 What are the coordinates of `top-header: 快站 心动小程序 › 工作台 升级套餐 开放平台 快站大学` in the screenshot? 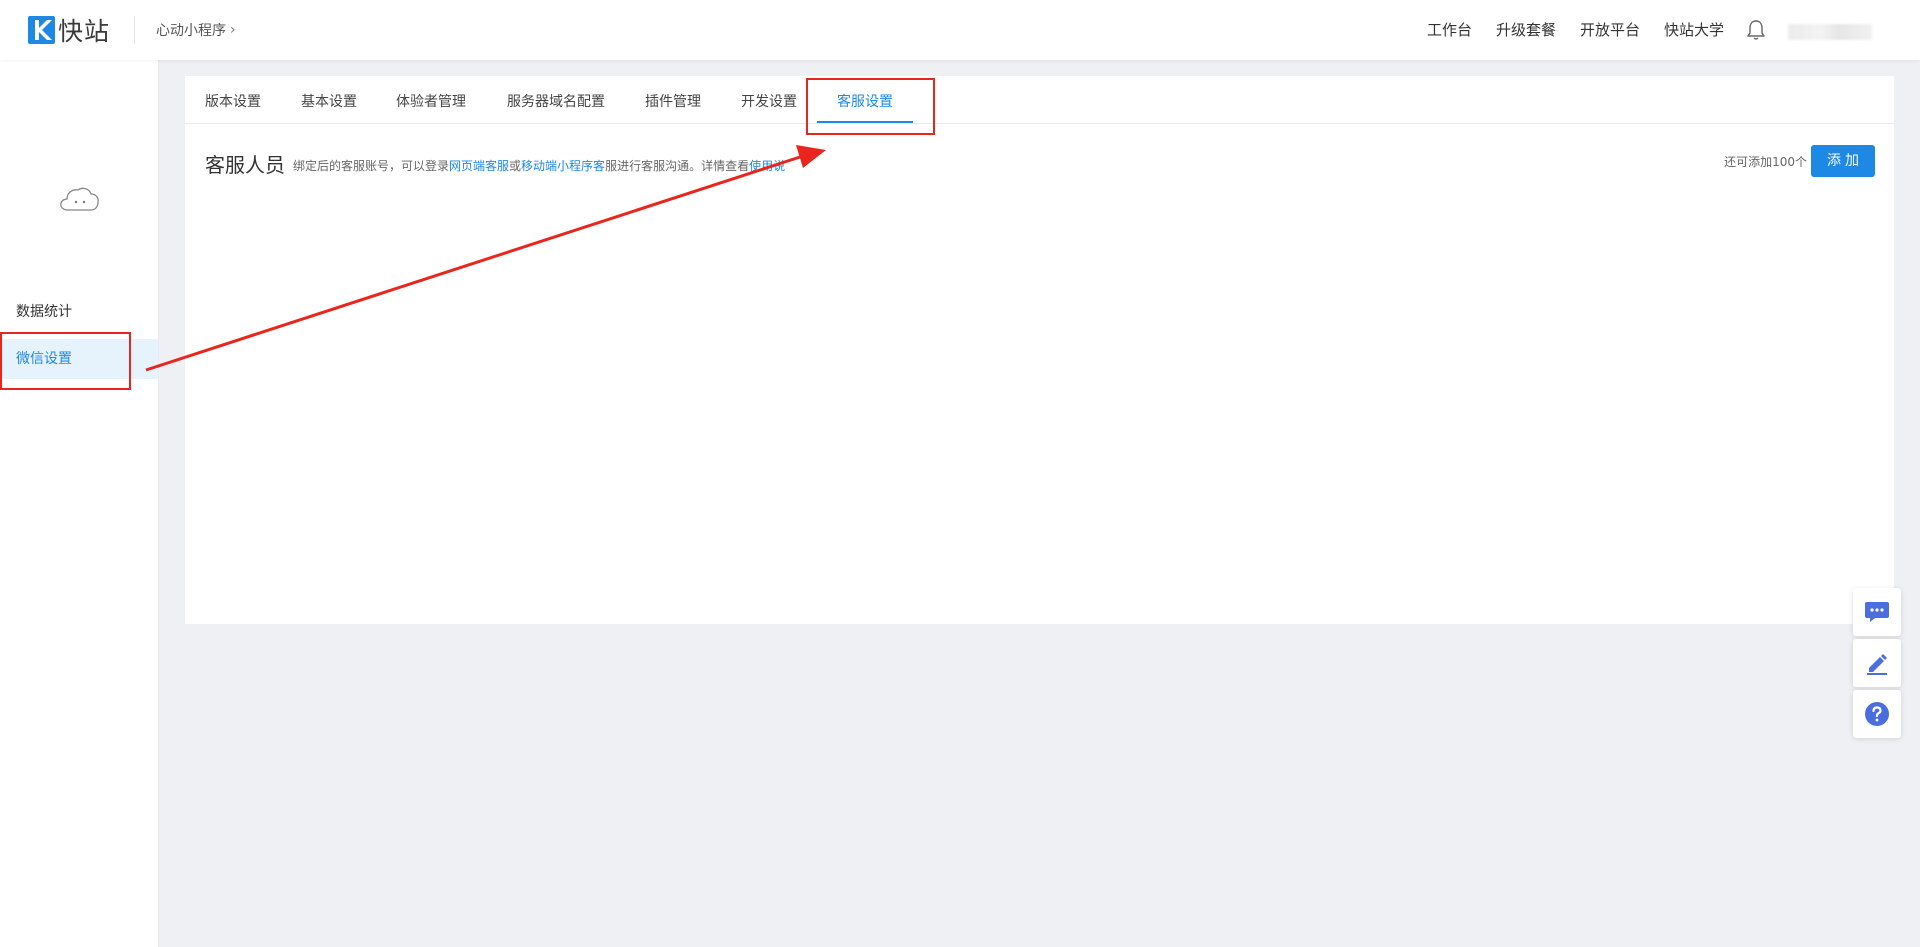 It's located at (960, 30).